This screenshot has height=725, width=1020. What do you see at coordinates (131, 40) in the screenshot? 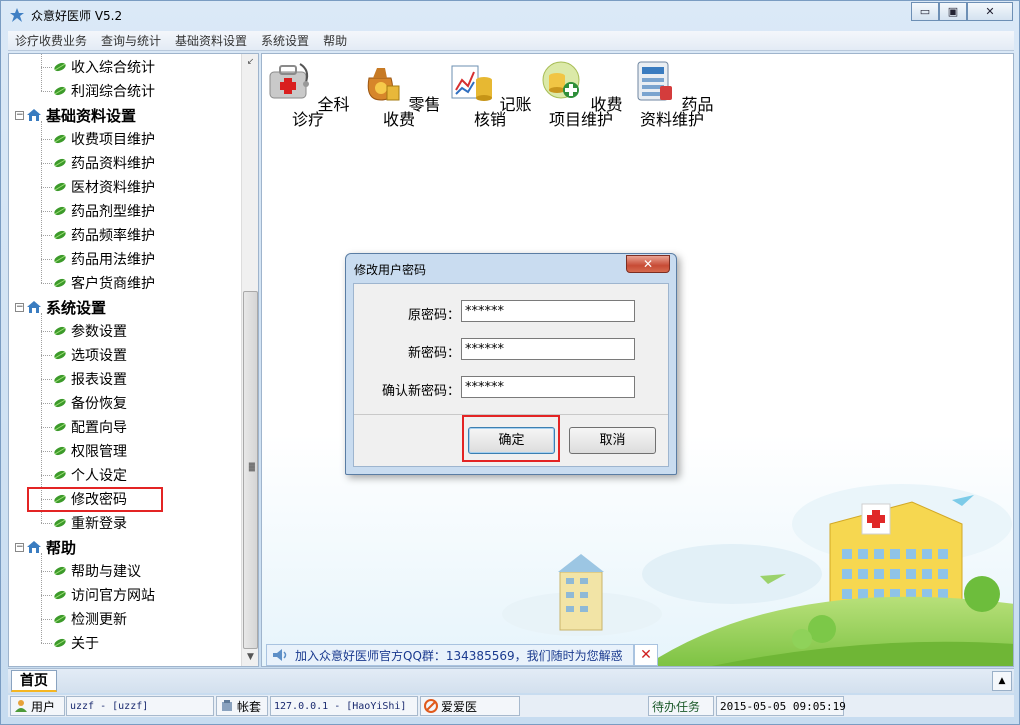
I see `menu-query-statistics: 查询与统计` at bounding box center [131, 40].